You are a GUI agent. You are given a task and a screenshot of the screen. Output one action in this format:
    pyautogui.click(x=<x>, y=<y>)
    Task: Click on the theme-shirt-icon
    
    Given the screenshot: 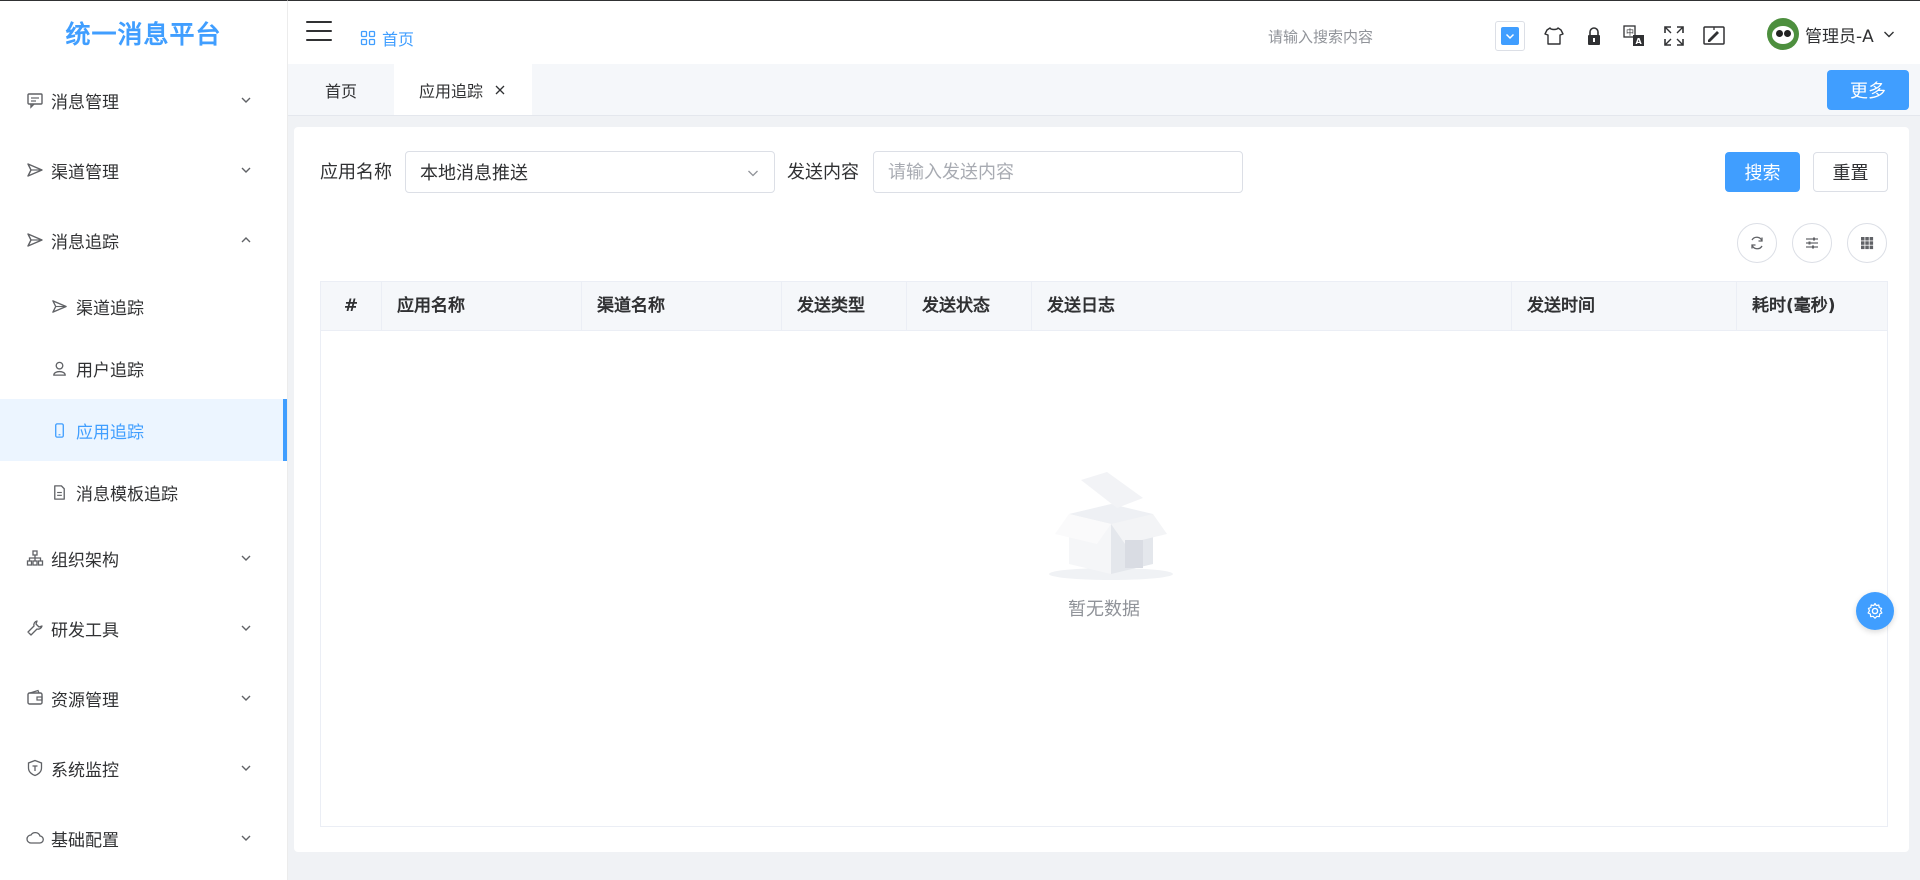 What is the action you would take?
    pyautogui.click(x=1554, y=36)
    